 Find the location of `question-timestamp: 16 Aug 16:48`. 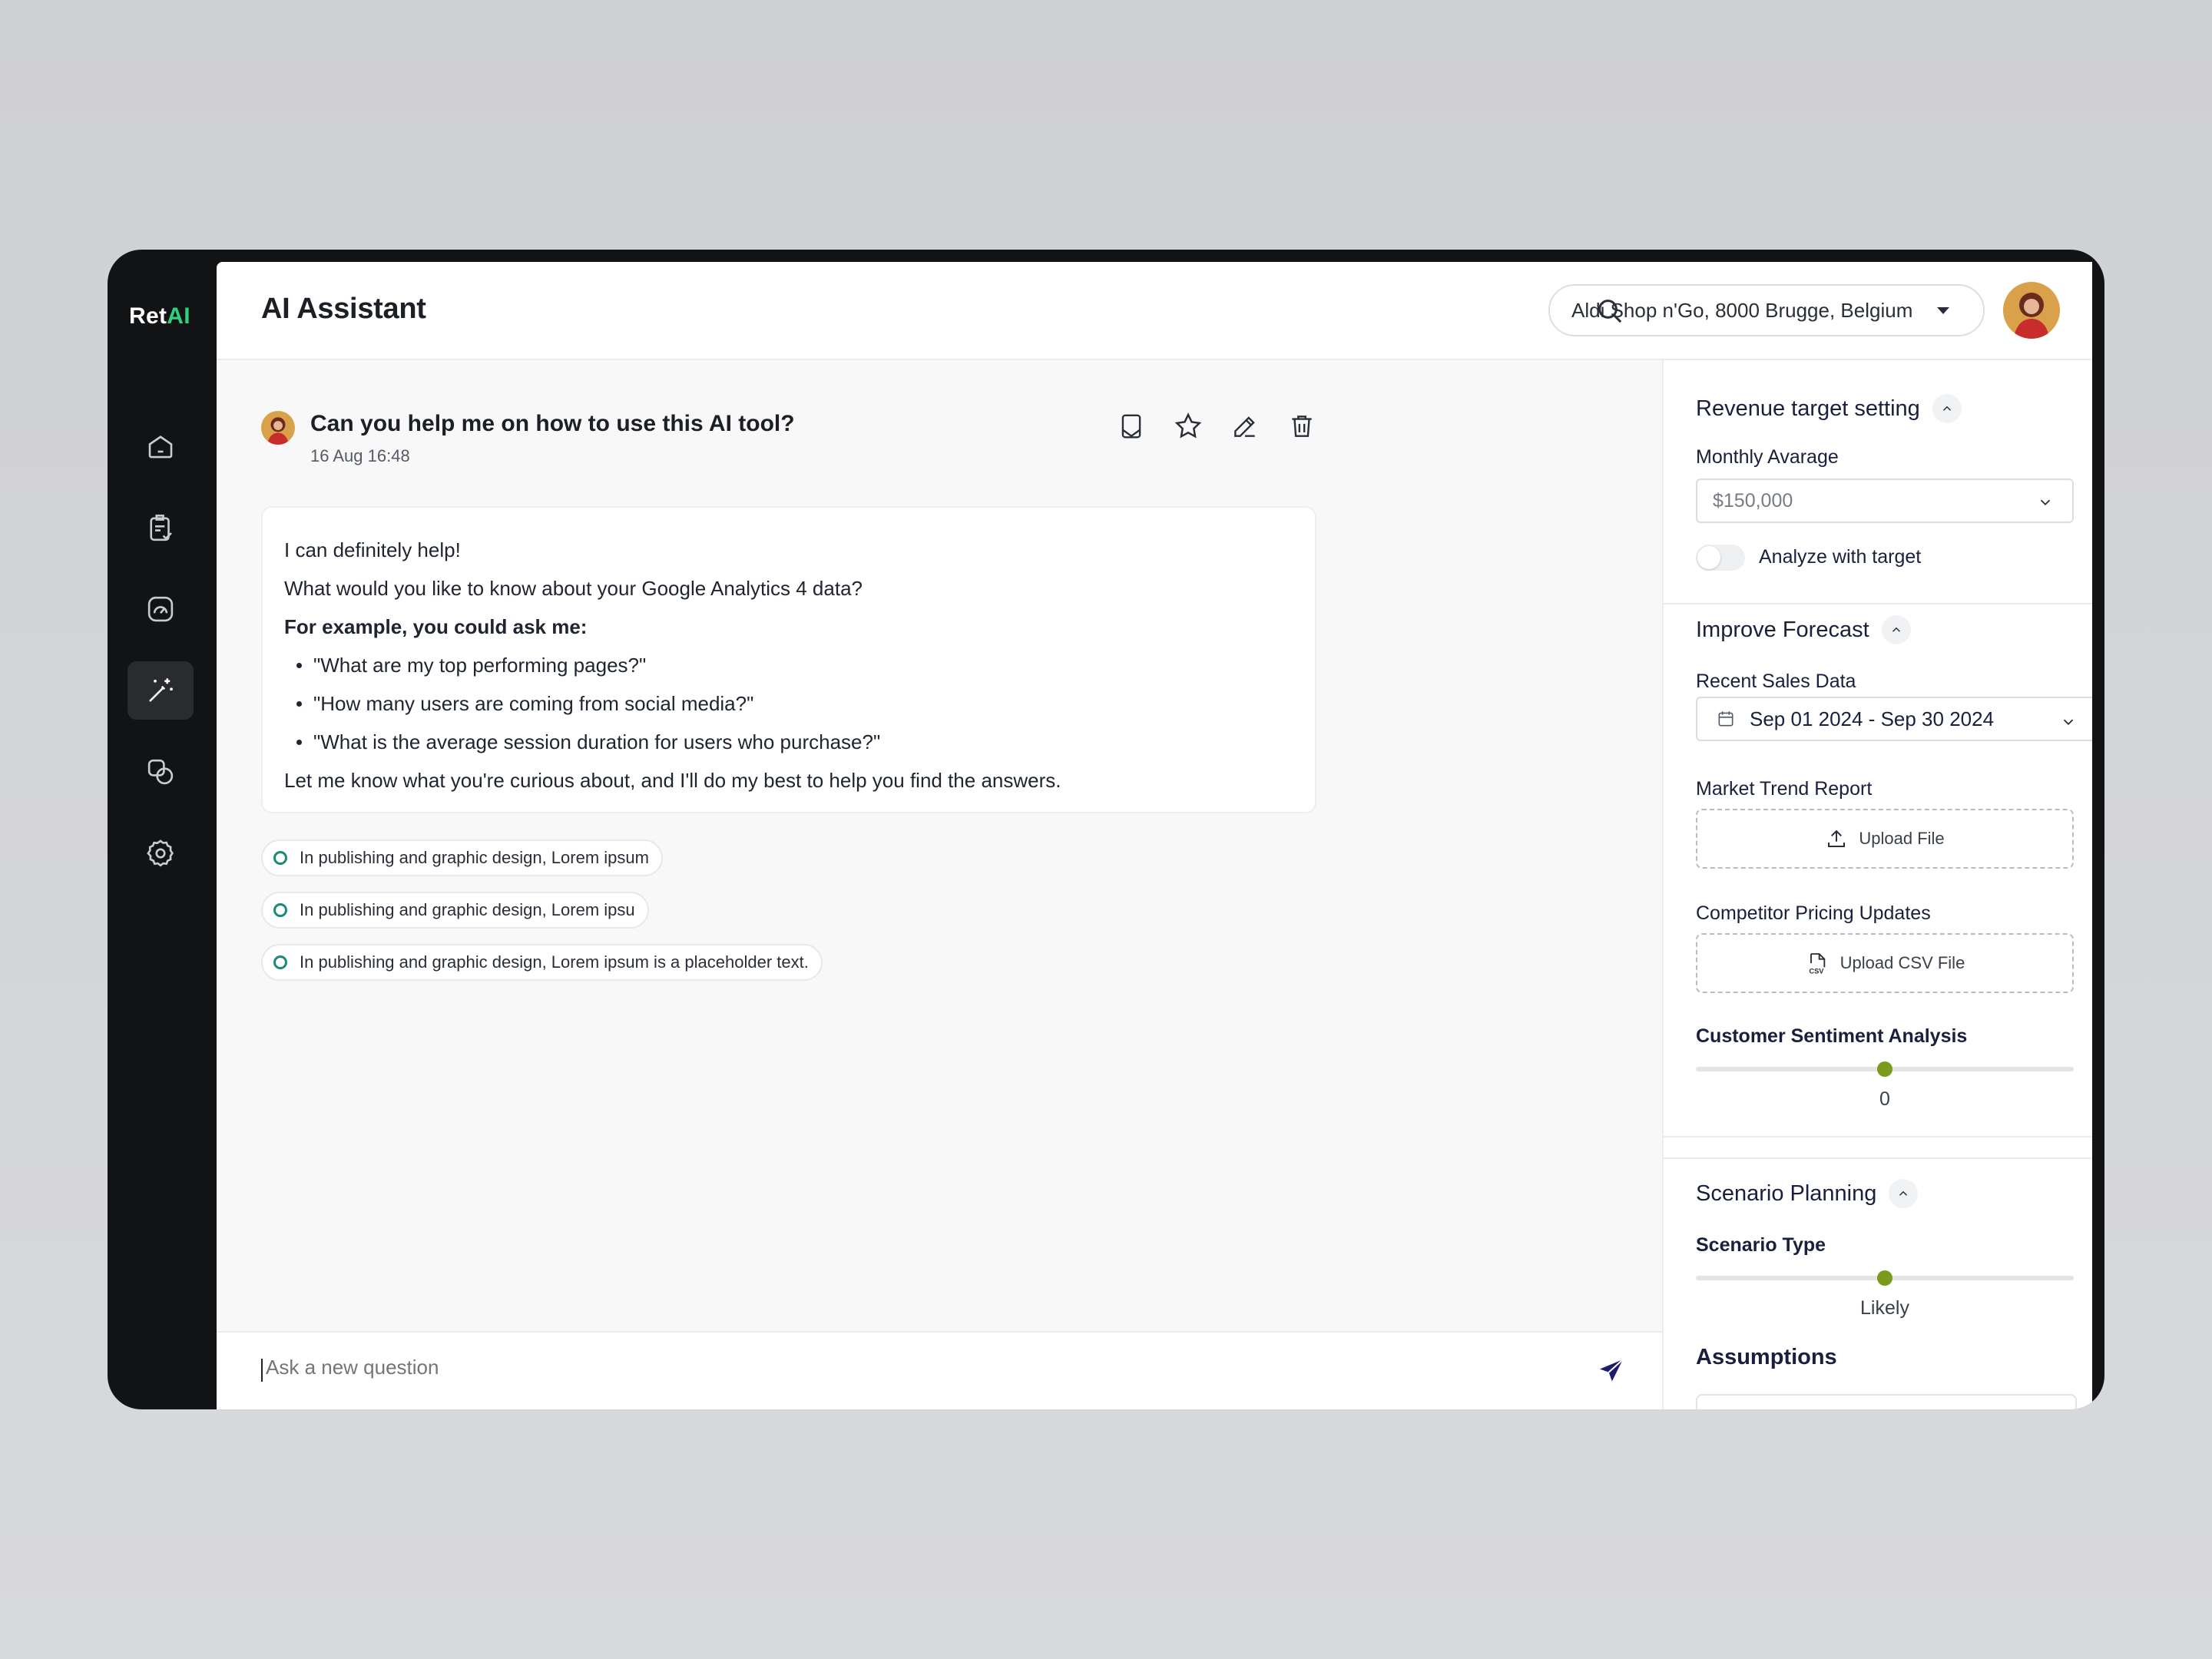

question-timestamp: 16 Aug 16:48 is located at coordinates (360, 456).